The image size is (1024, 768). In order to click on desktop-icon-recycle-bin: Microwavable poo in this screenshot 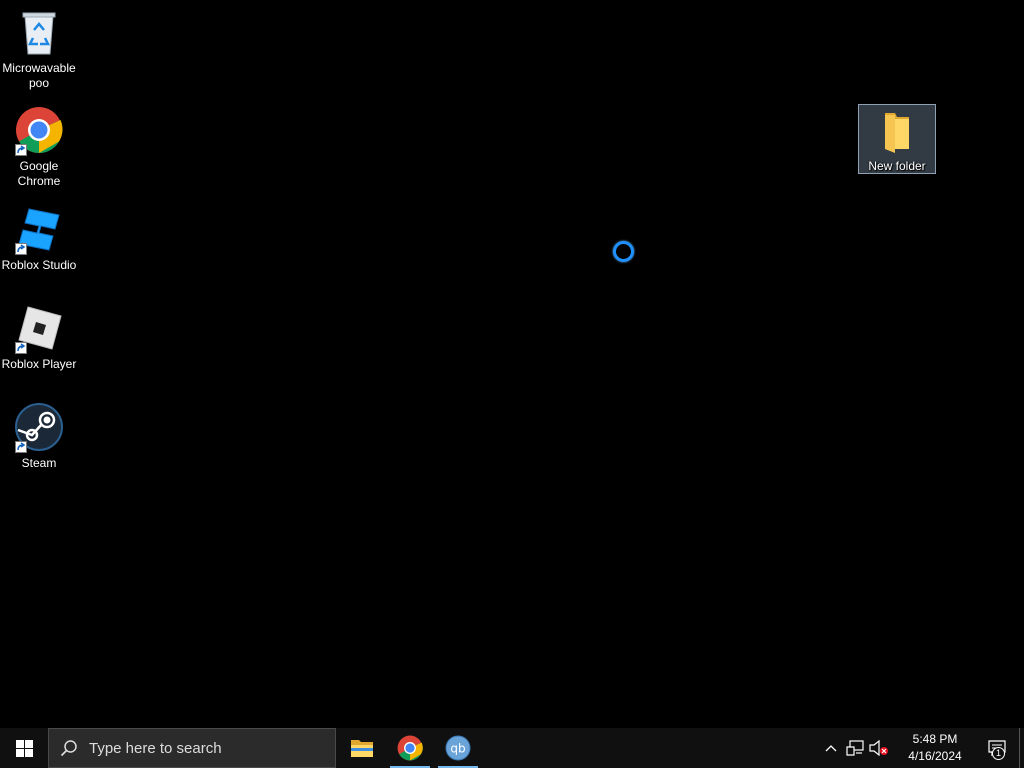, I will do `click(39, 49)`.